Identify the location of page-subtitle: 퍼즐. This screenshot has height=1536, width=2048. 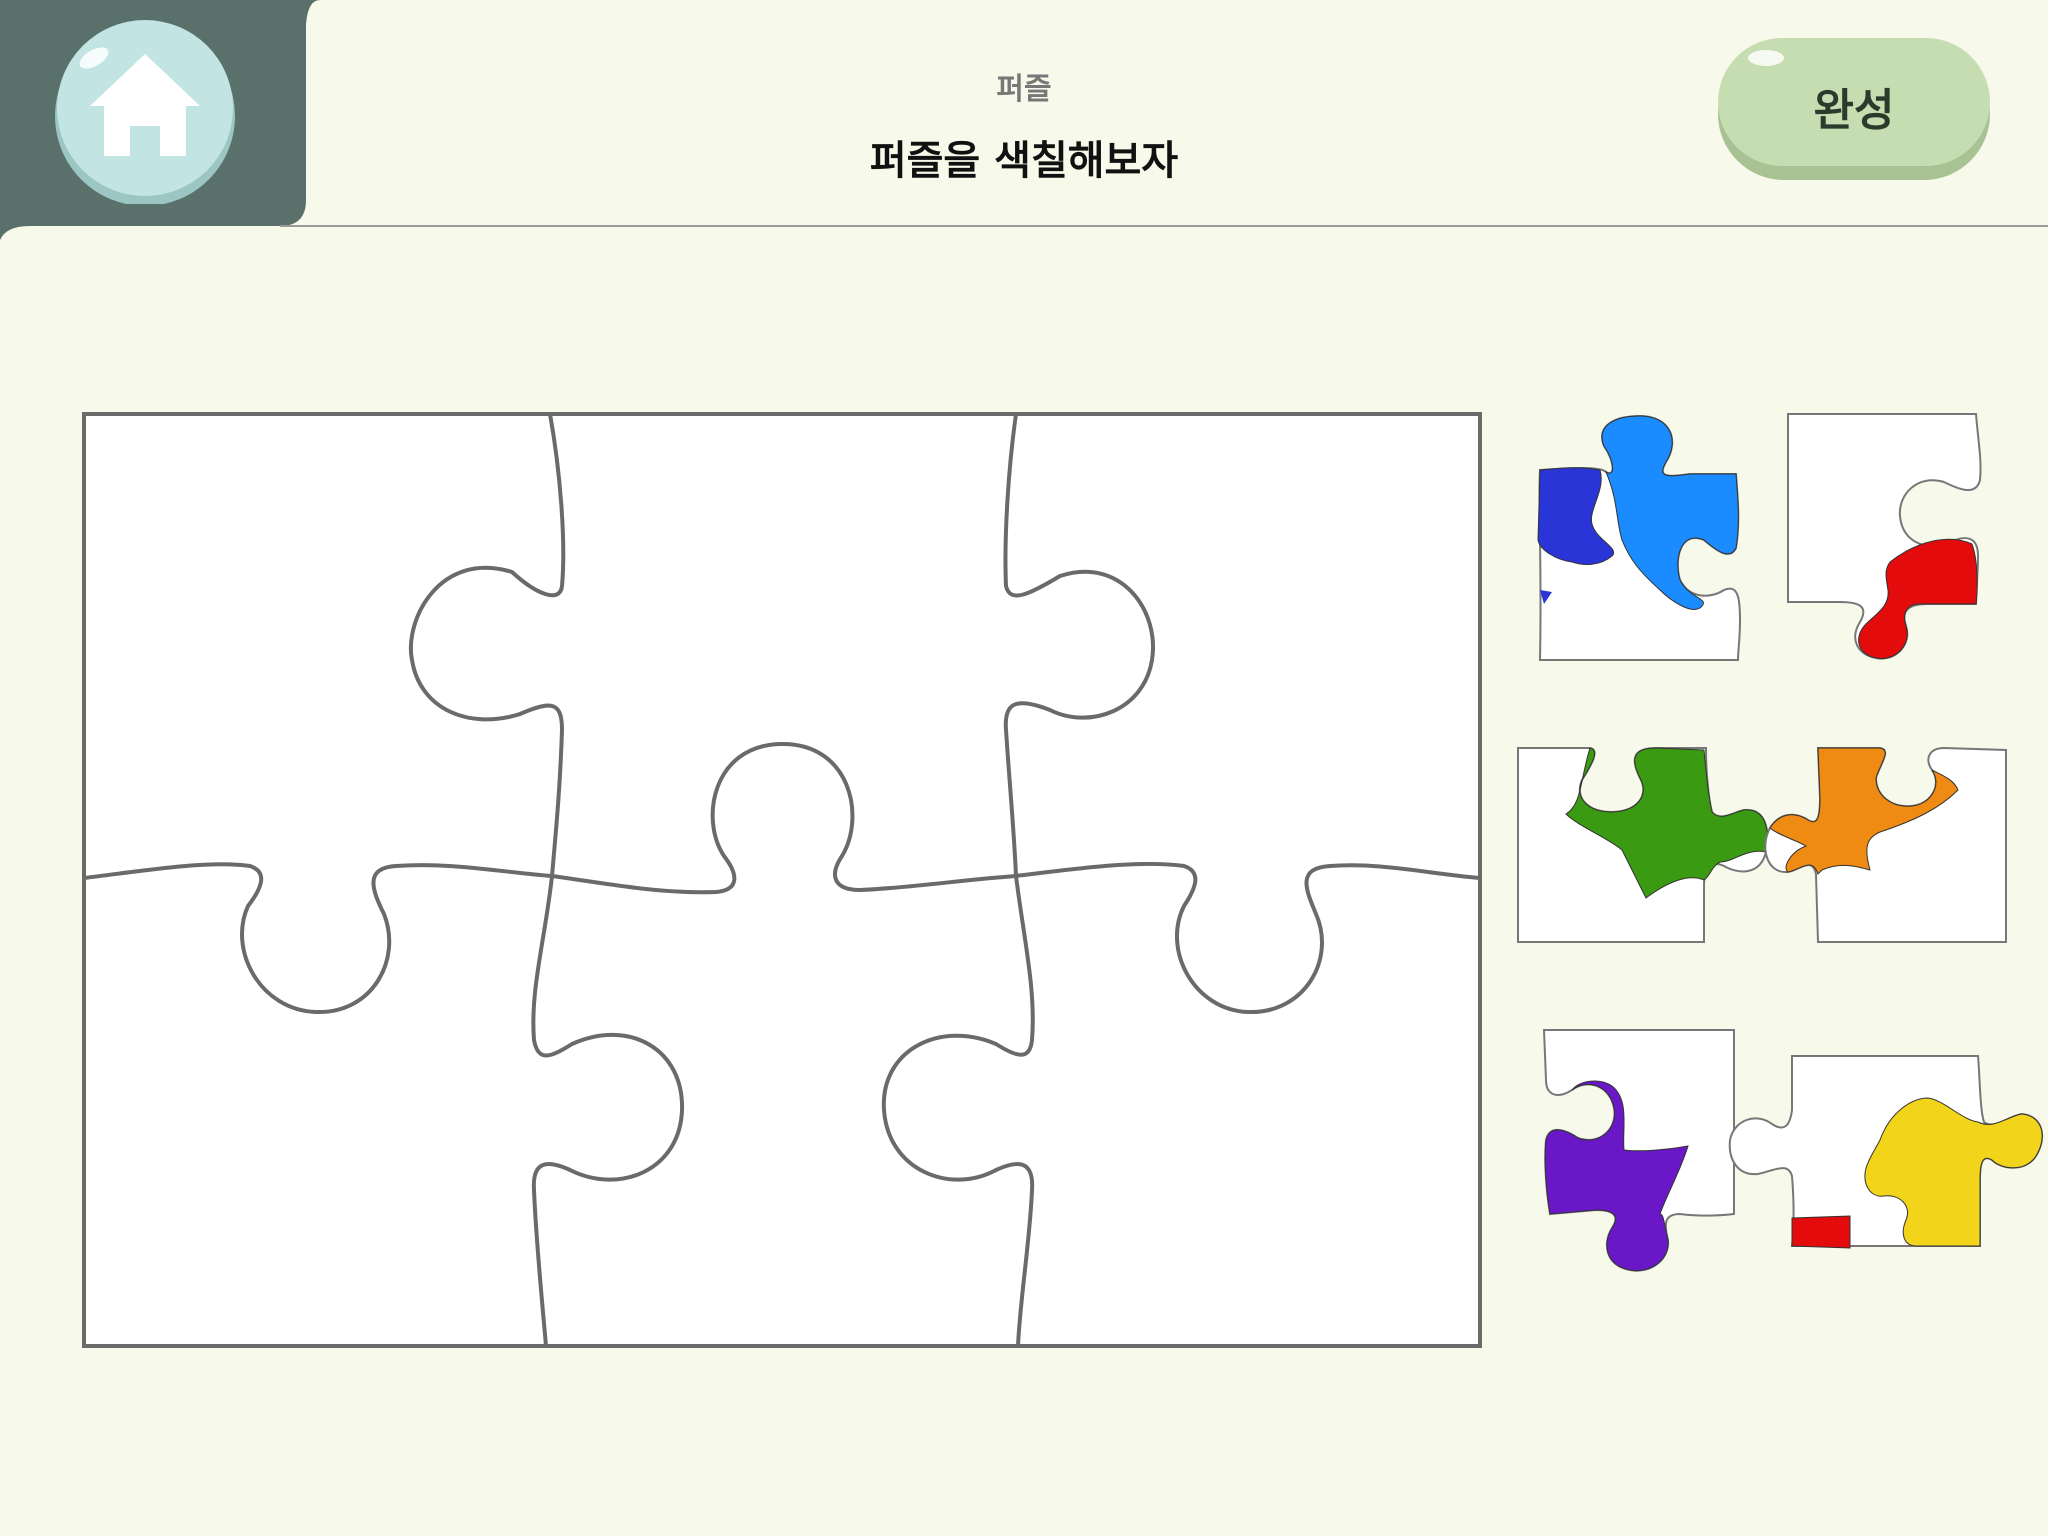
(1024, 89).